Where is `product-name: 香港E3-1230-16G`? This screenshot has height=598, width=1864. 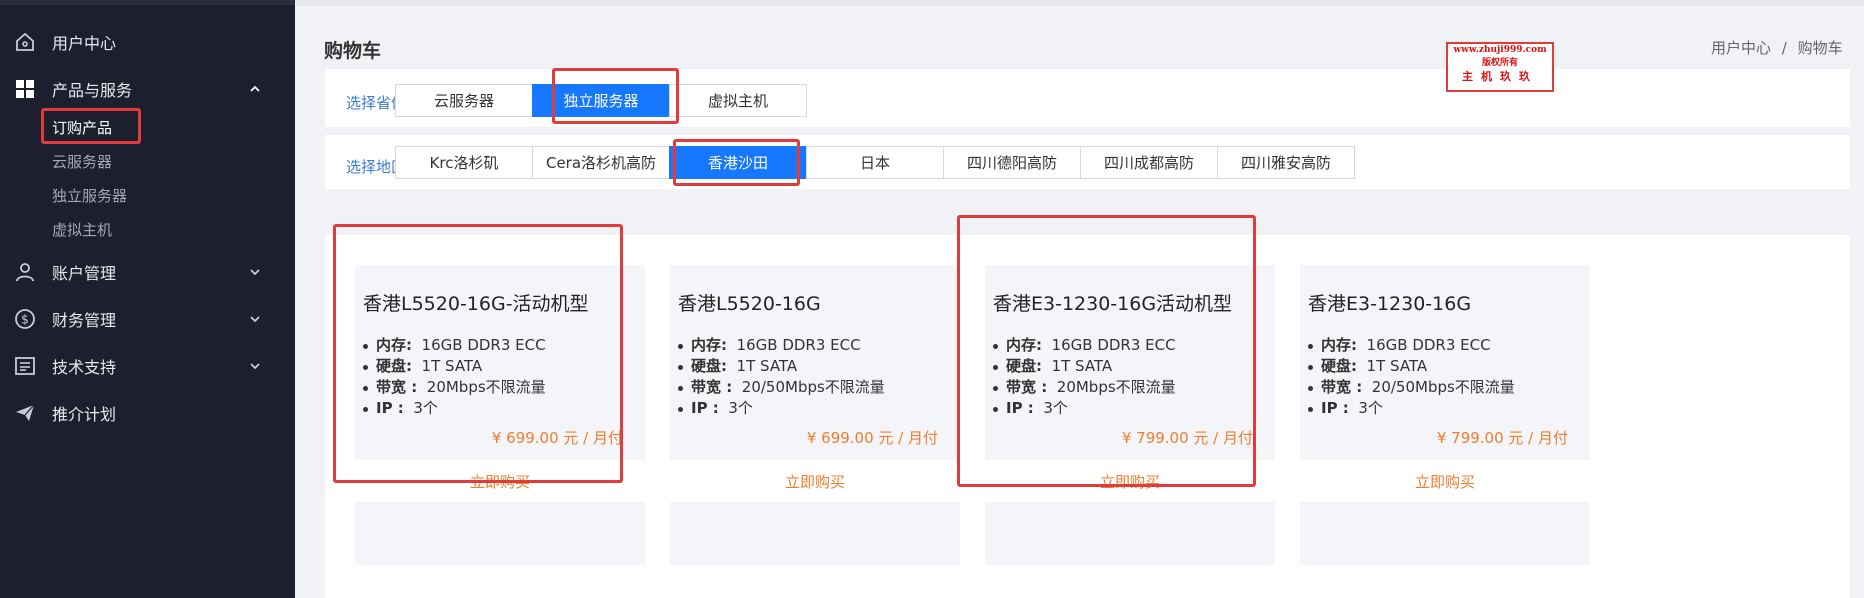
product-name: 香港E3-1230-16G is located at coordinates (1390, 304).